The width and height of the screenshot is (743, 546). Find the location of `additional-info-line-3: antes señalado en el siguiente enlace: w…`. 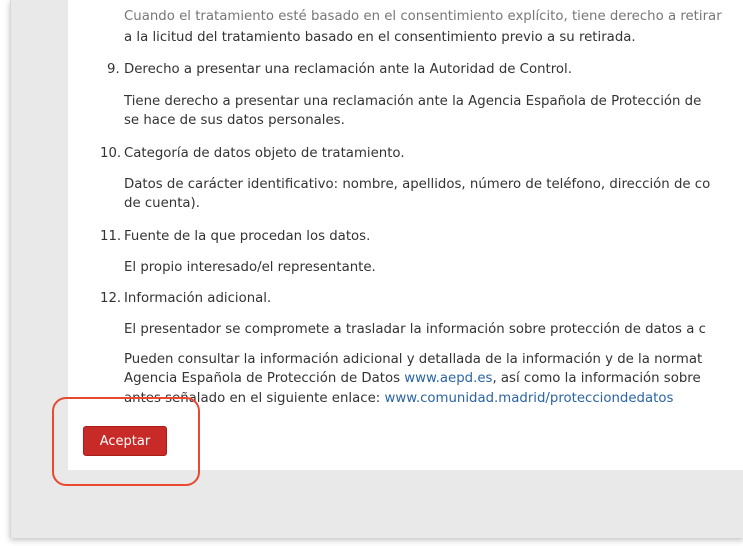

additional-info-line-3: antes señalado en el siguiente enlace: w… is located at coordinates (398, 399).